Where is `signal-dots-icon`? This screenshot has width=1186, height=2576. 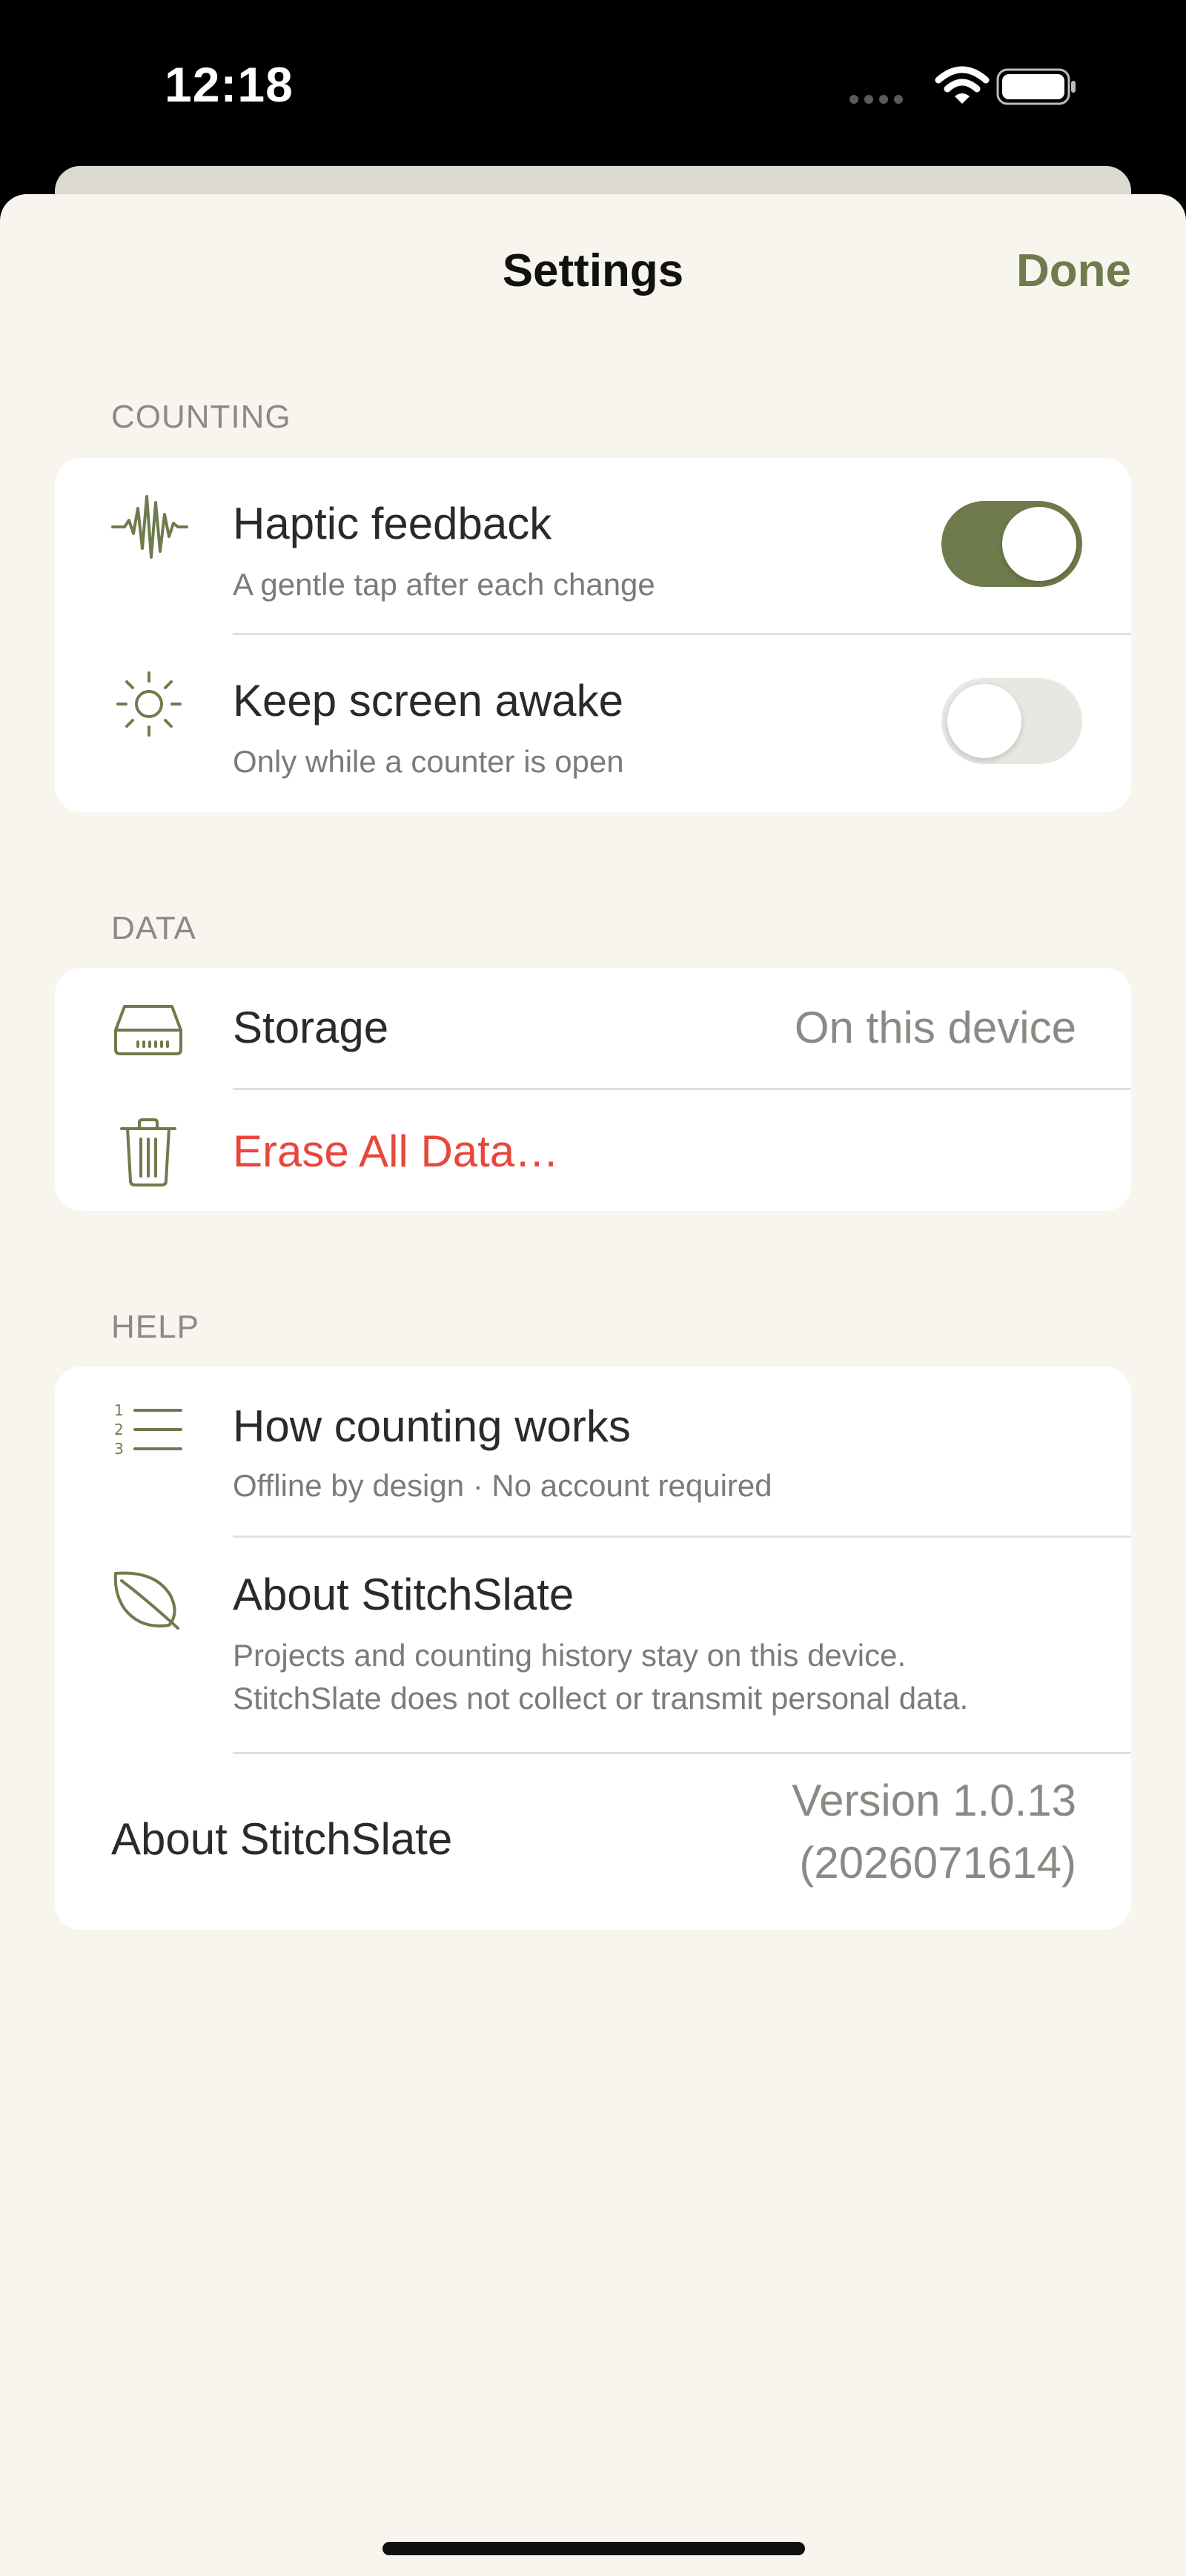 signal-dots-icon is located at coordinates (962, 85).